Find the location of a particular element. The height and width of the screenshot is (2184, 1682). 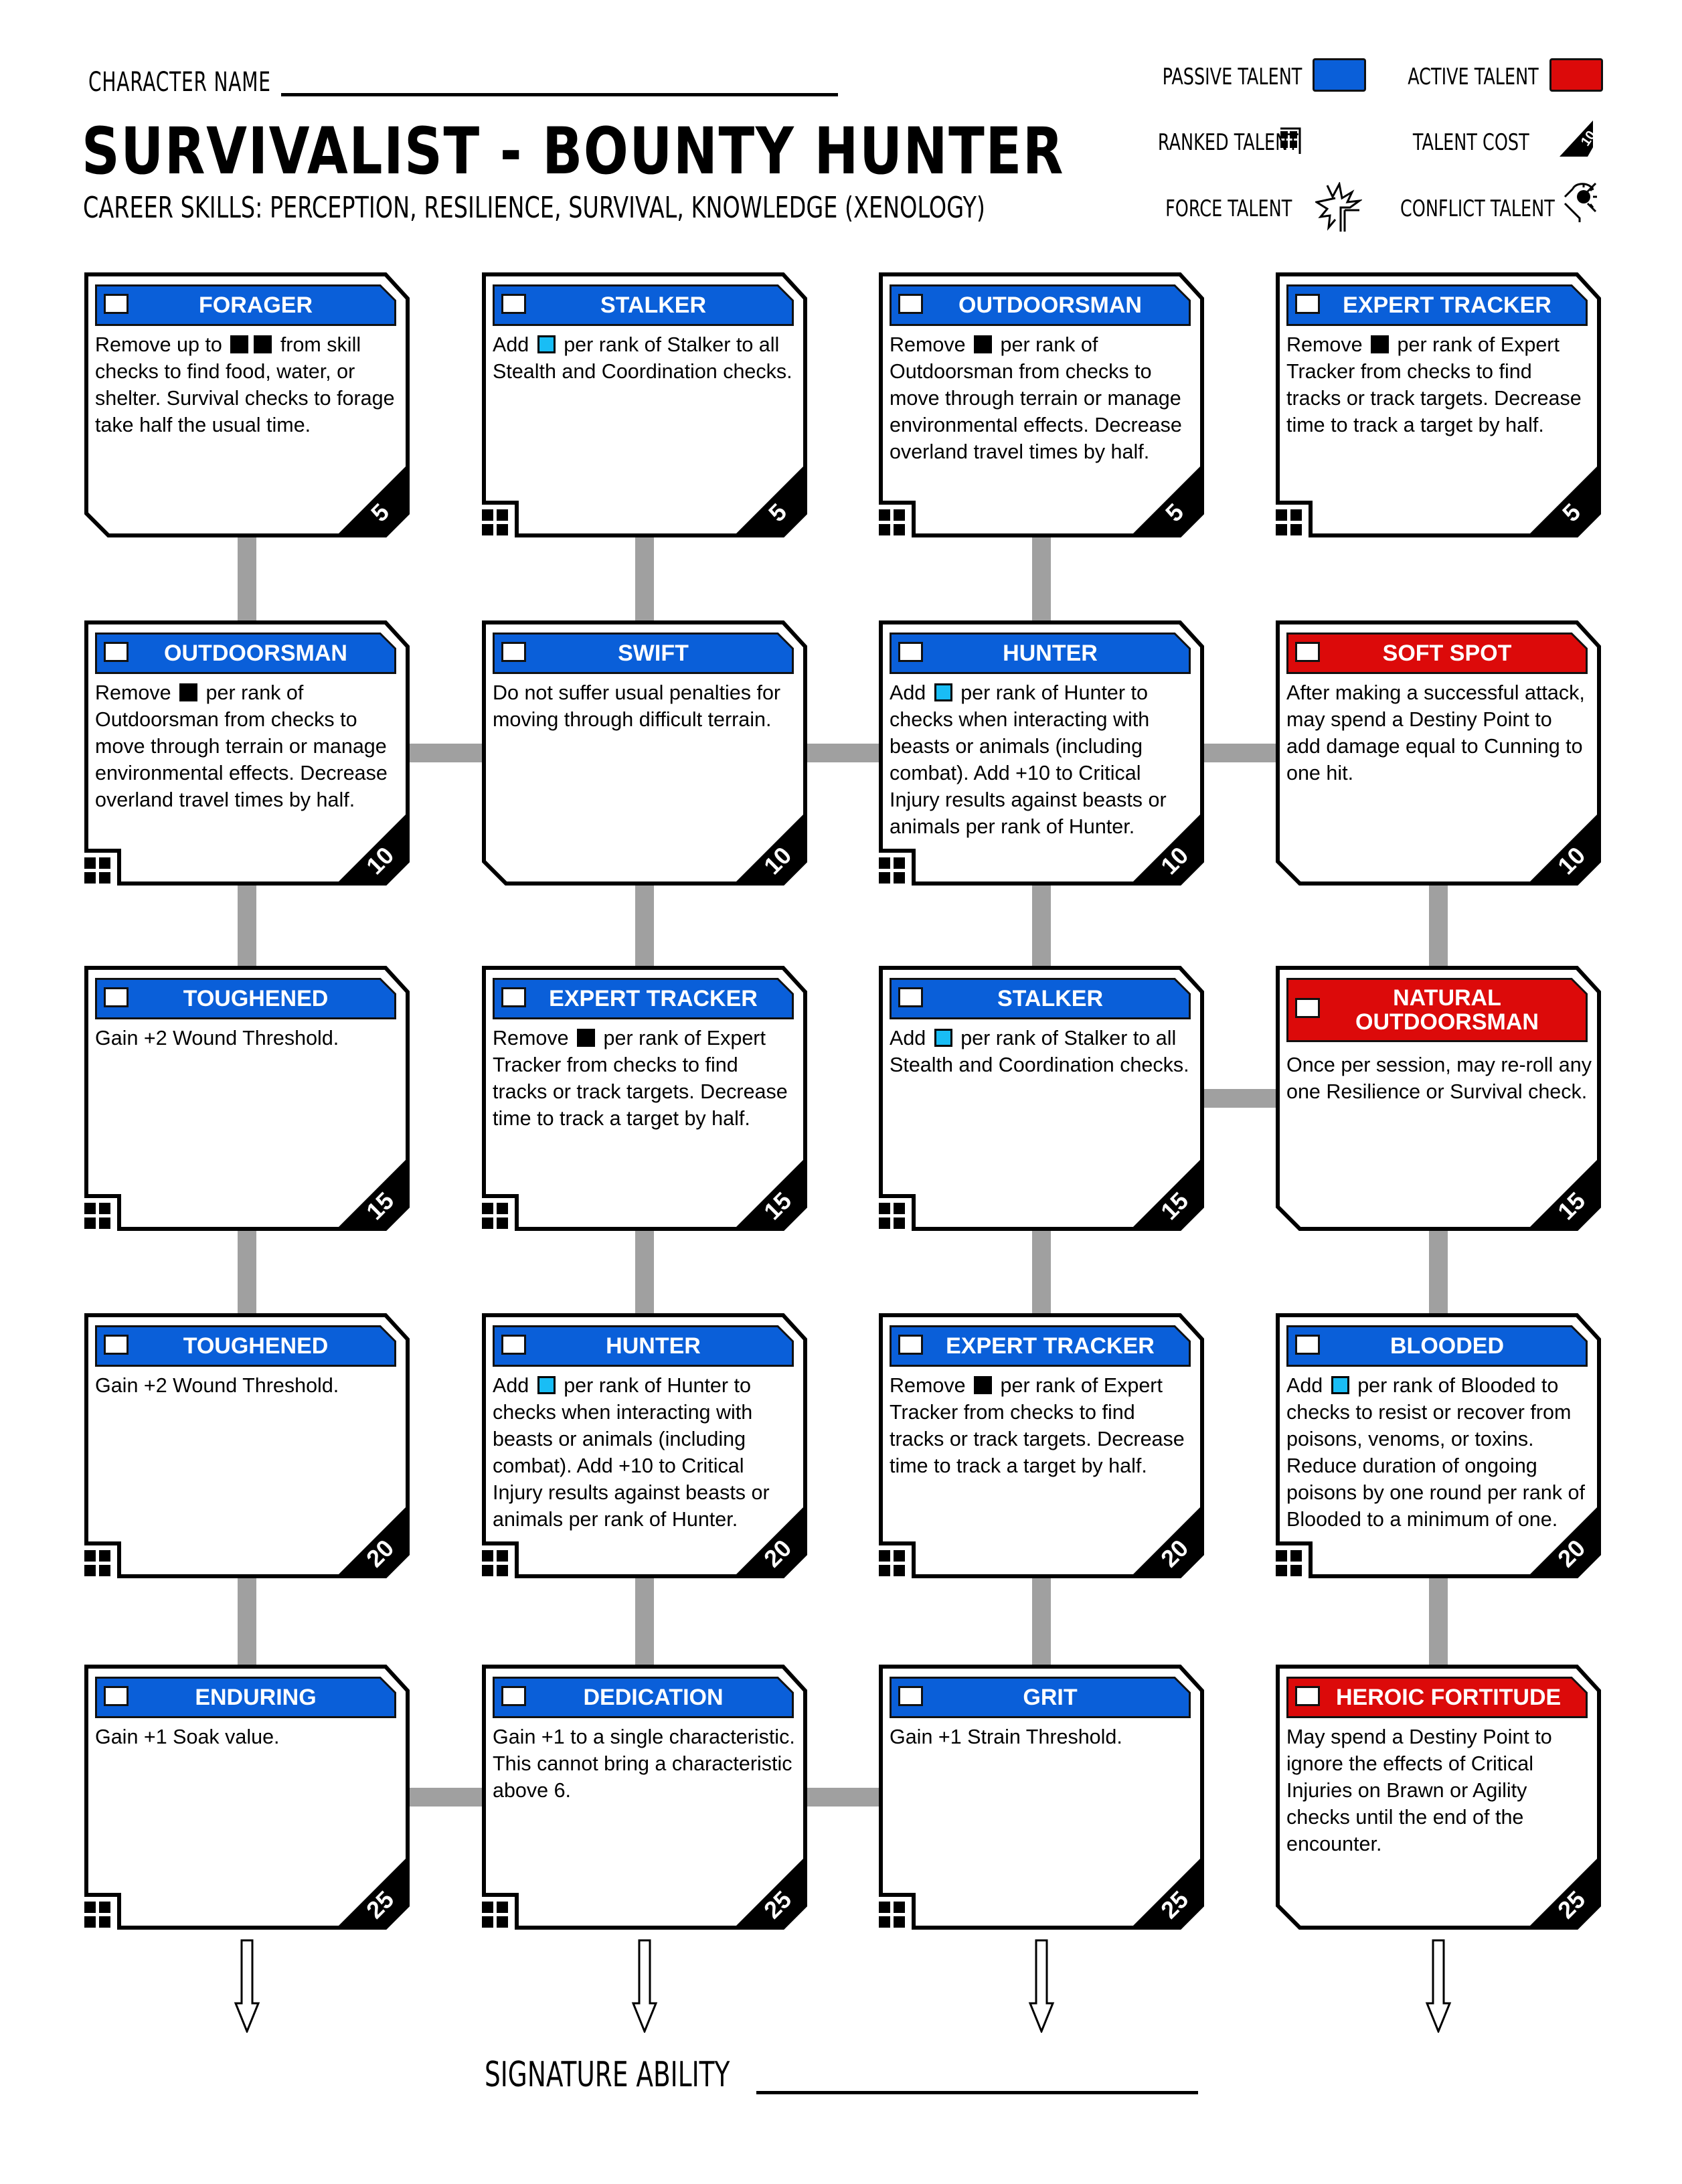

talent-card: GRIT Gain +1 Strain Threshold. 25 is located at coordinates (1041, 1797).